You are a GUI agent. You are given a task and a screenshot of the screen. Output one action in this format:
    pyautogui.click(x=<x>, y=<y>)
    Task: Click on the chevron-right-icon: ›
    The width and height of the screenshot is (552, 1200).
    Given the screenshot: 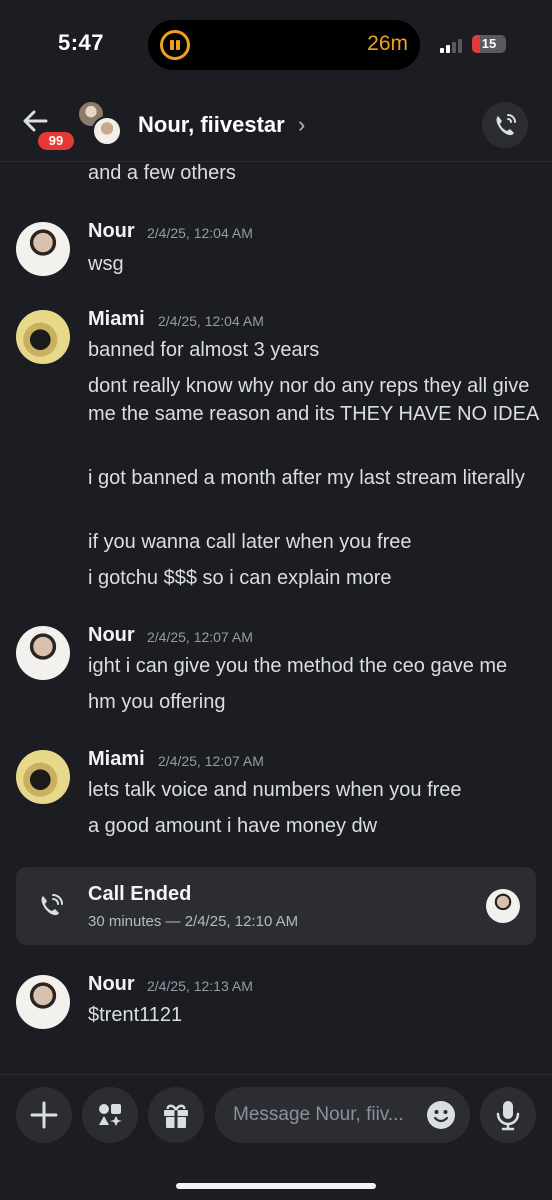 What is the action you would take?
    pyautogui.click(x=301, y=125)
    